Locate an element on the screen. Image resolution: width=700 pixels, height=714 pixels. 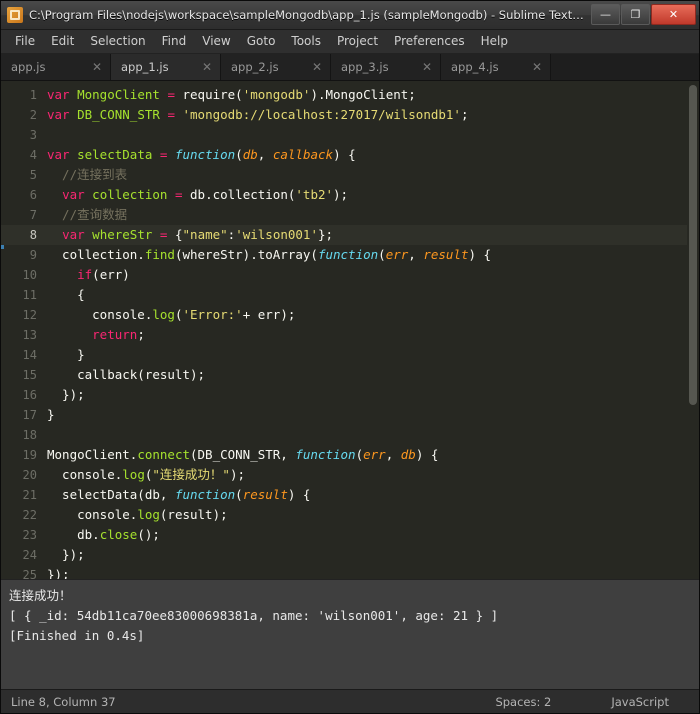
console-line: [Finished in 0.4s] is located at coordinates (77, 635).